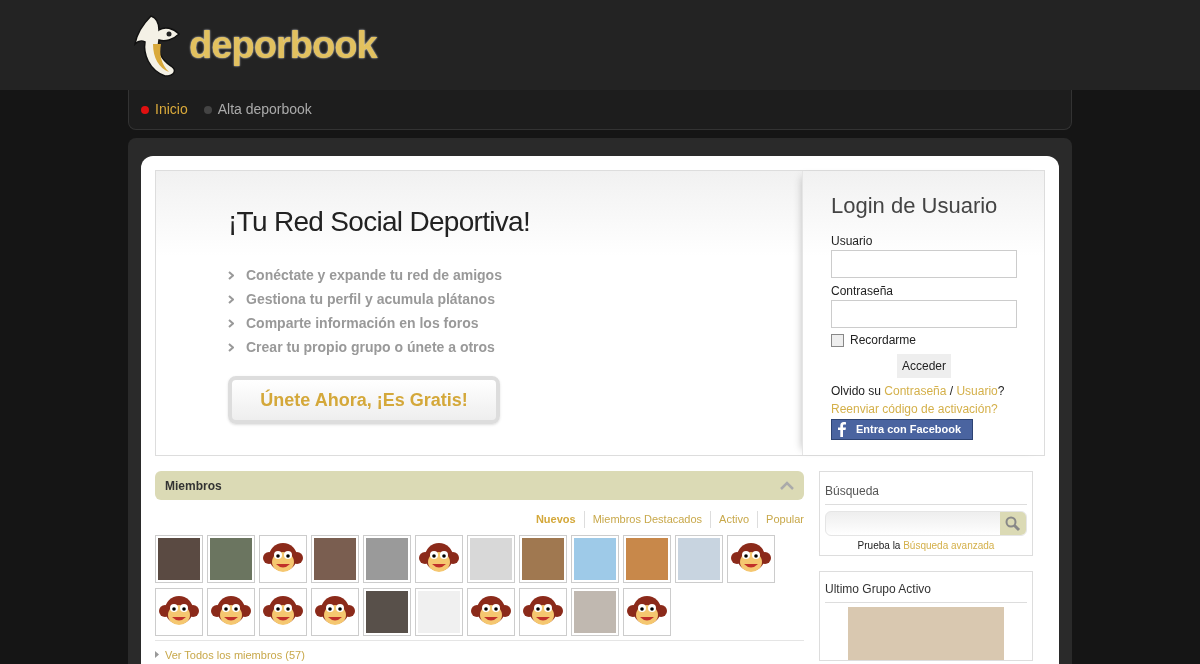 This screenshot has width=1200, height=664. What do you see at coordinates (926, 491) in the screenshot?
I see `search-title: Búsqueda` at bounding box center [926, 491].